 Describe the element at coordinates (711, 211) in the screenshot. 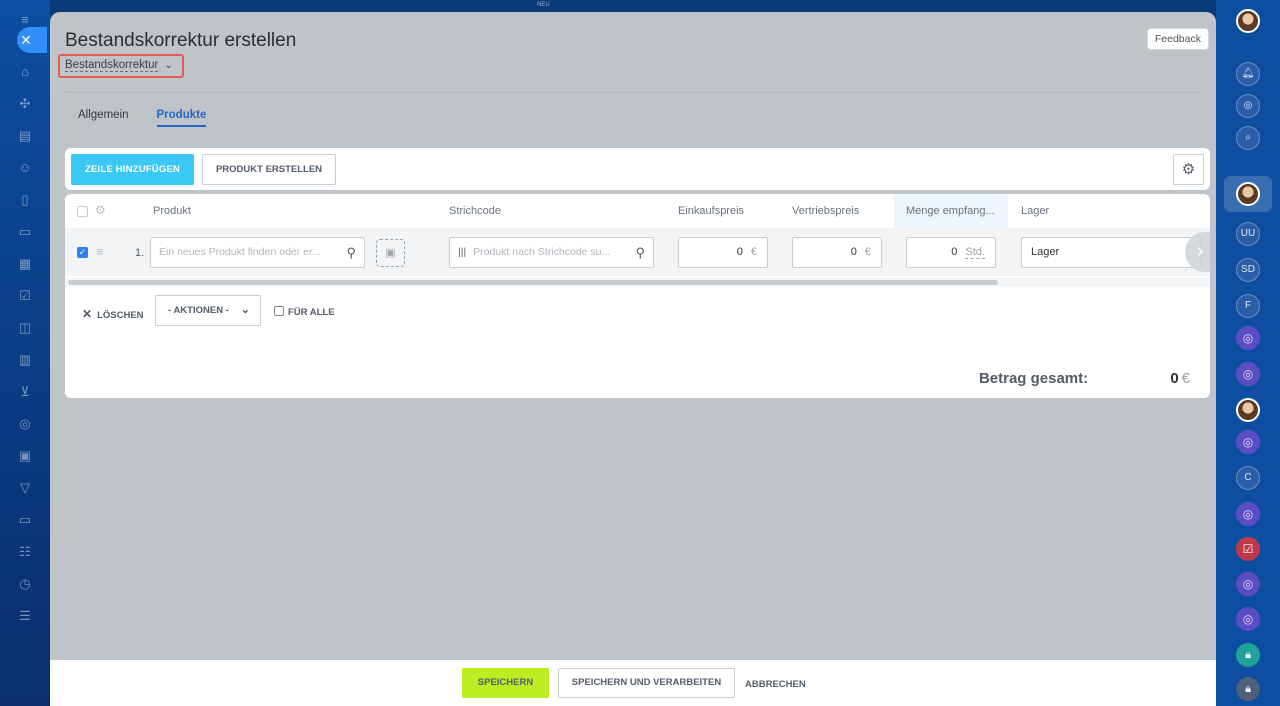

I see `column-header-purchase-price: Einkaufspreis` at that location.